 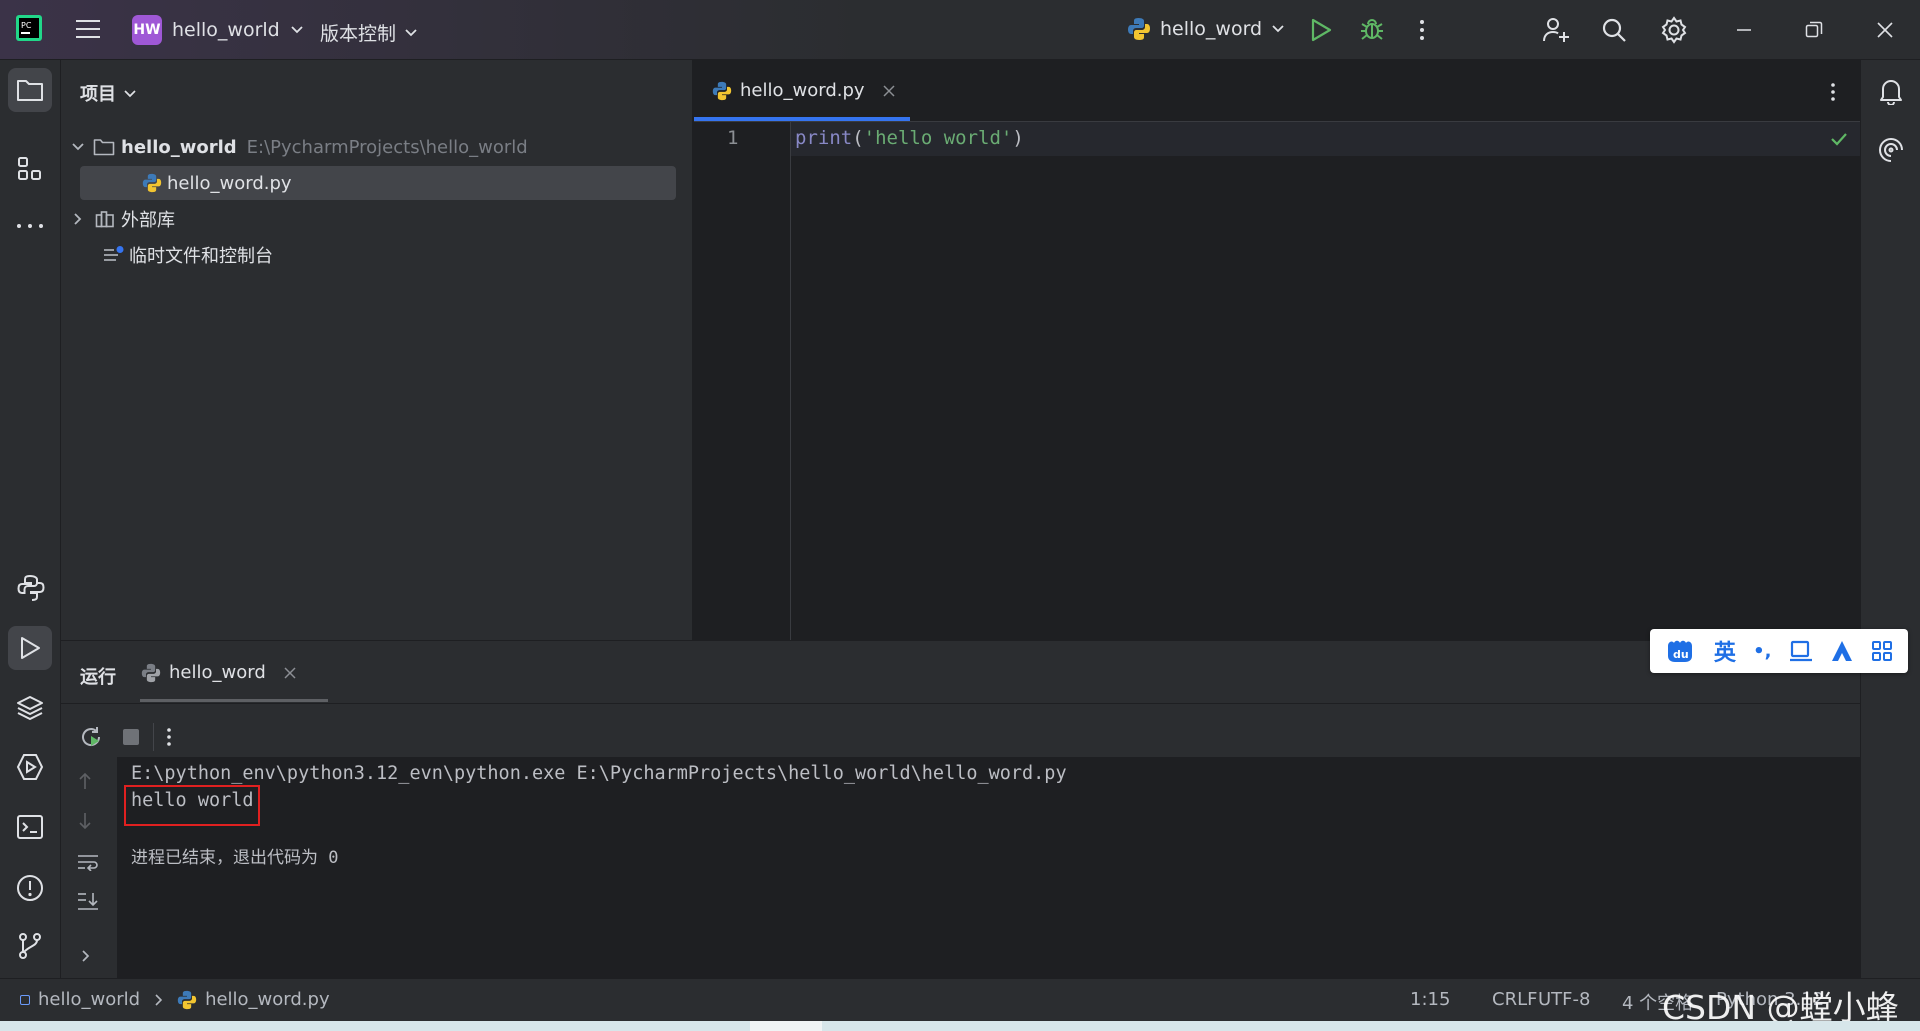 What do you see at coordinates (1674, 30) in the screenshot?
I see `gear-icon` at bounding box center [1674, 30].